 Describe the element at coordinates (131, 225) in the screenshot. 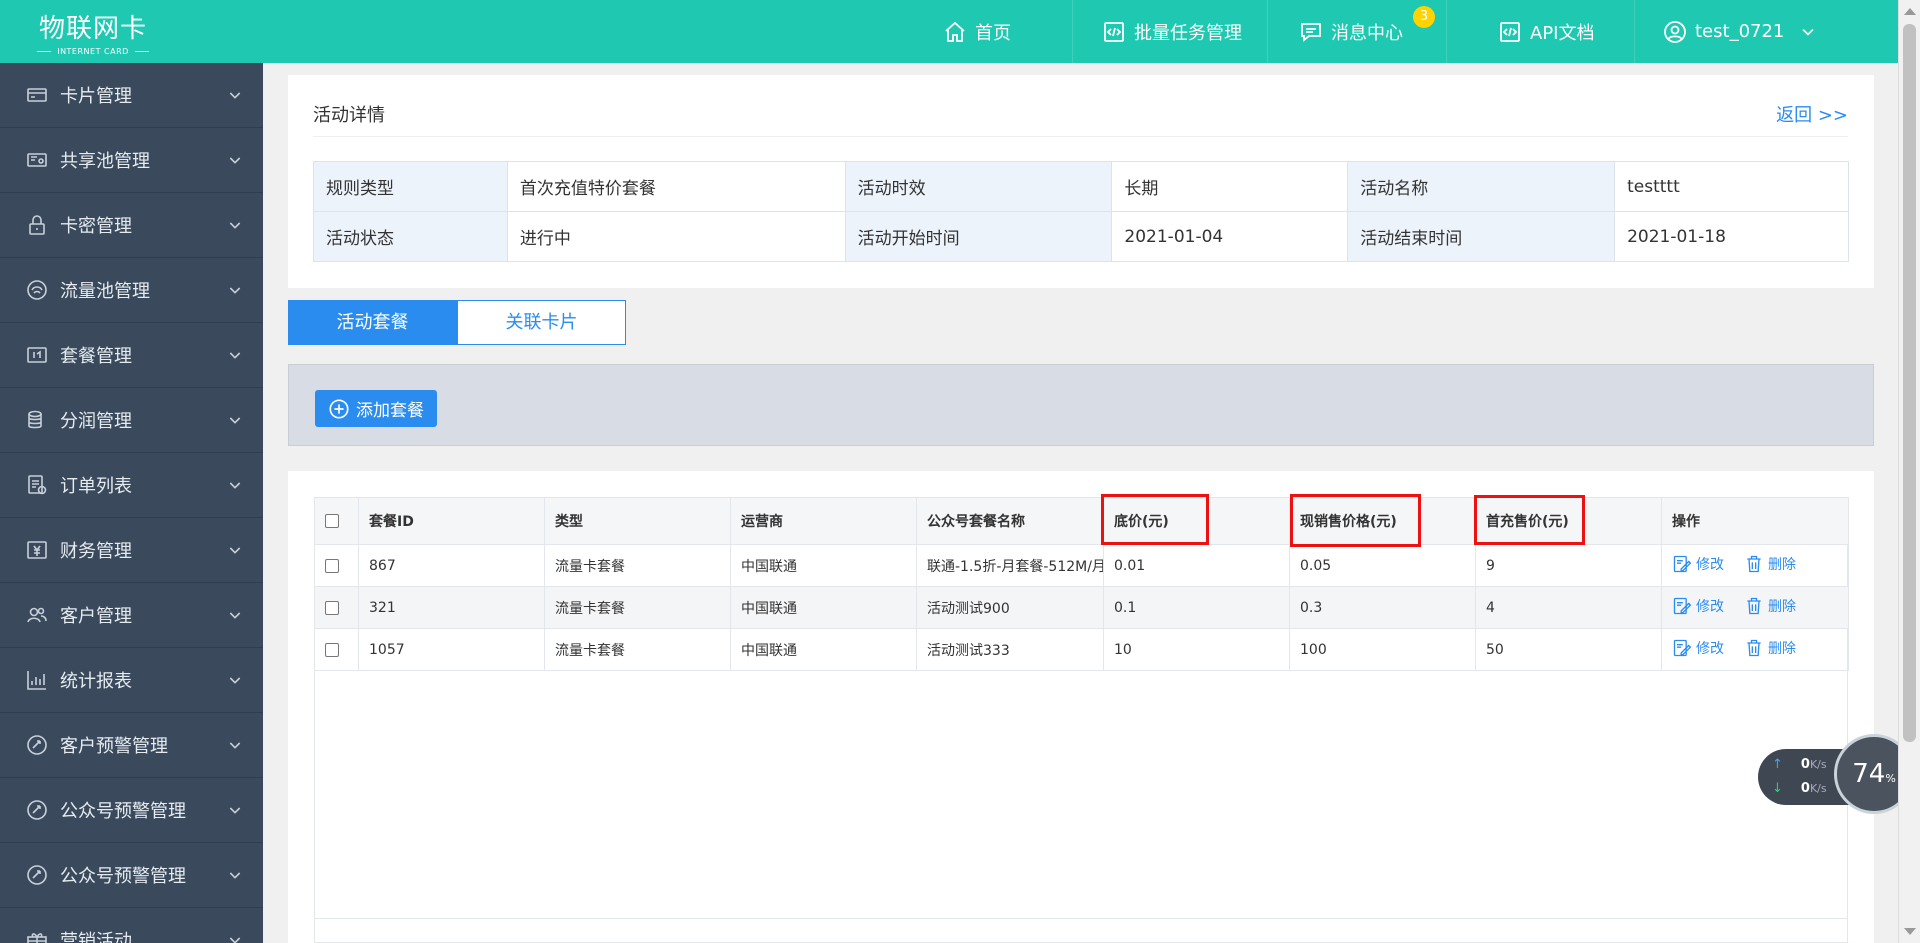

I see `sidebar-item: 卡密管理` at that location.